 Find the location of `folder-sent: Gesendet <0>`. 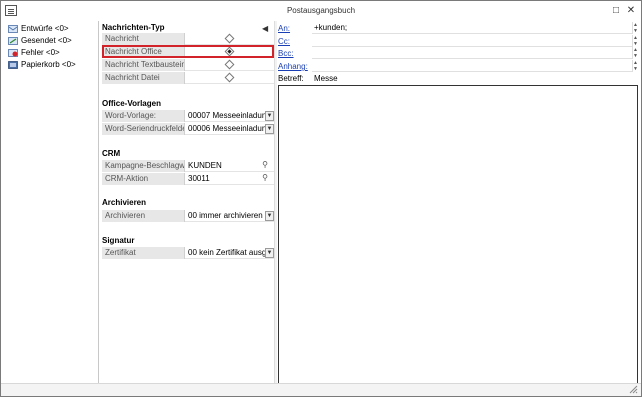

folder-sent: Gesendet <0> is located at coordinates (51, 41).